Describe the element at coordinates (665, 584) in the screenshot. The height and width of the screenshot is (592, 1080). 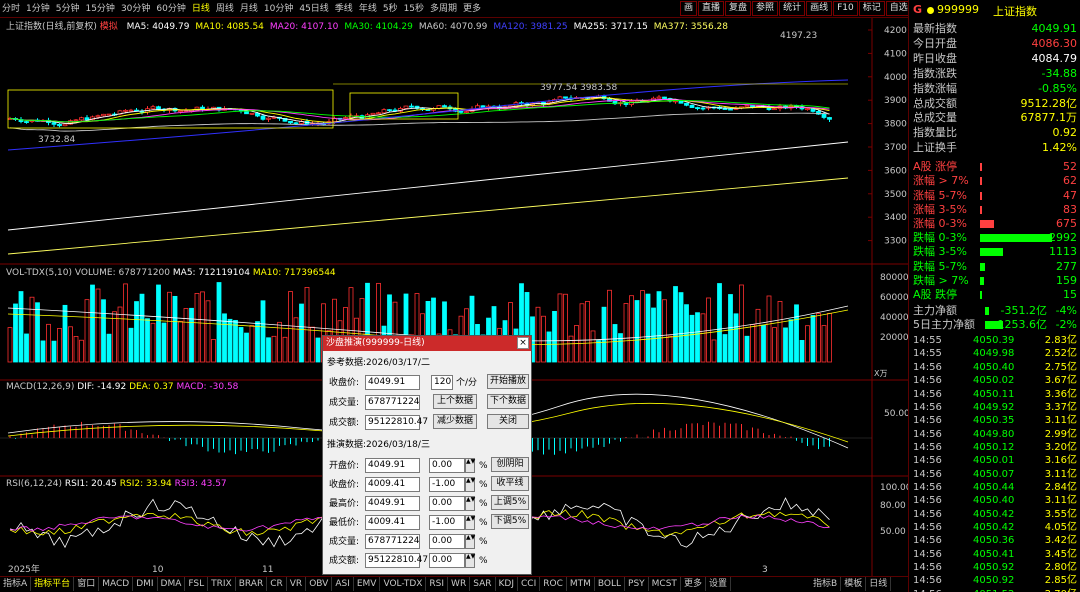
I see `indicator-tab: MCST` at that location.